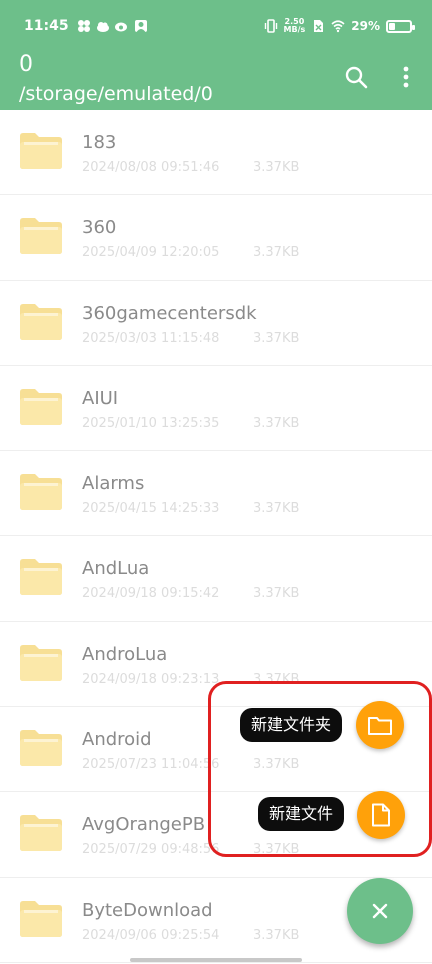 This screenshot has width=432, height=964. What do you see at coordinates (83, 26) in the screenshot?
I see `pinwheel-icon` at bounding box center [83, 26].